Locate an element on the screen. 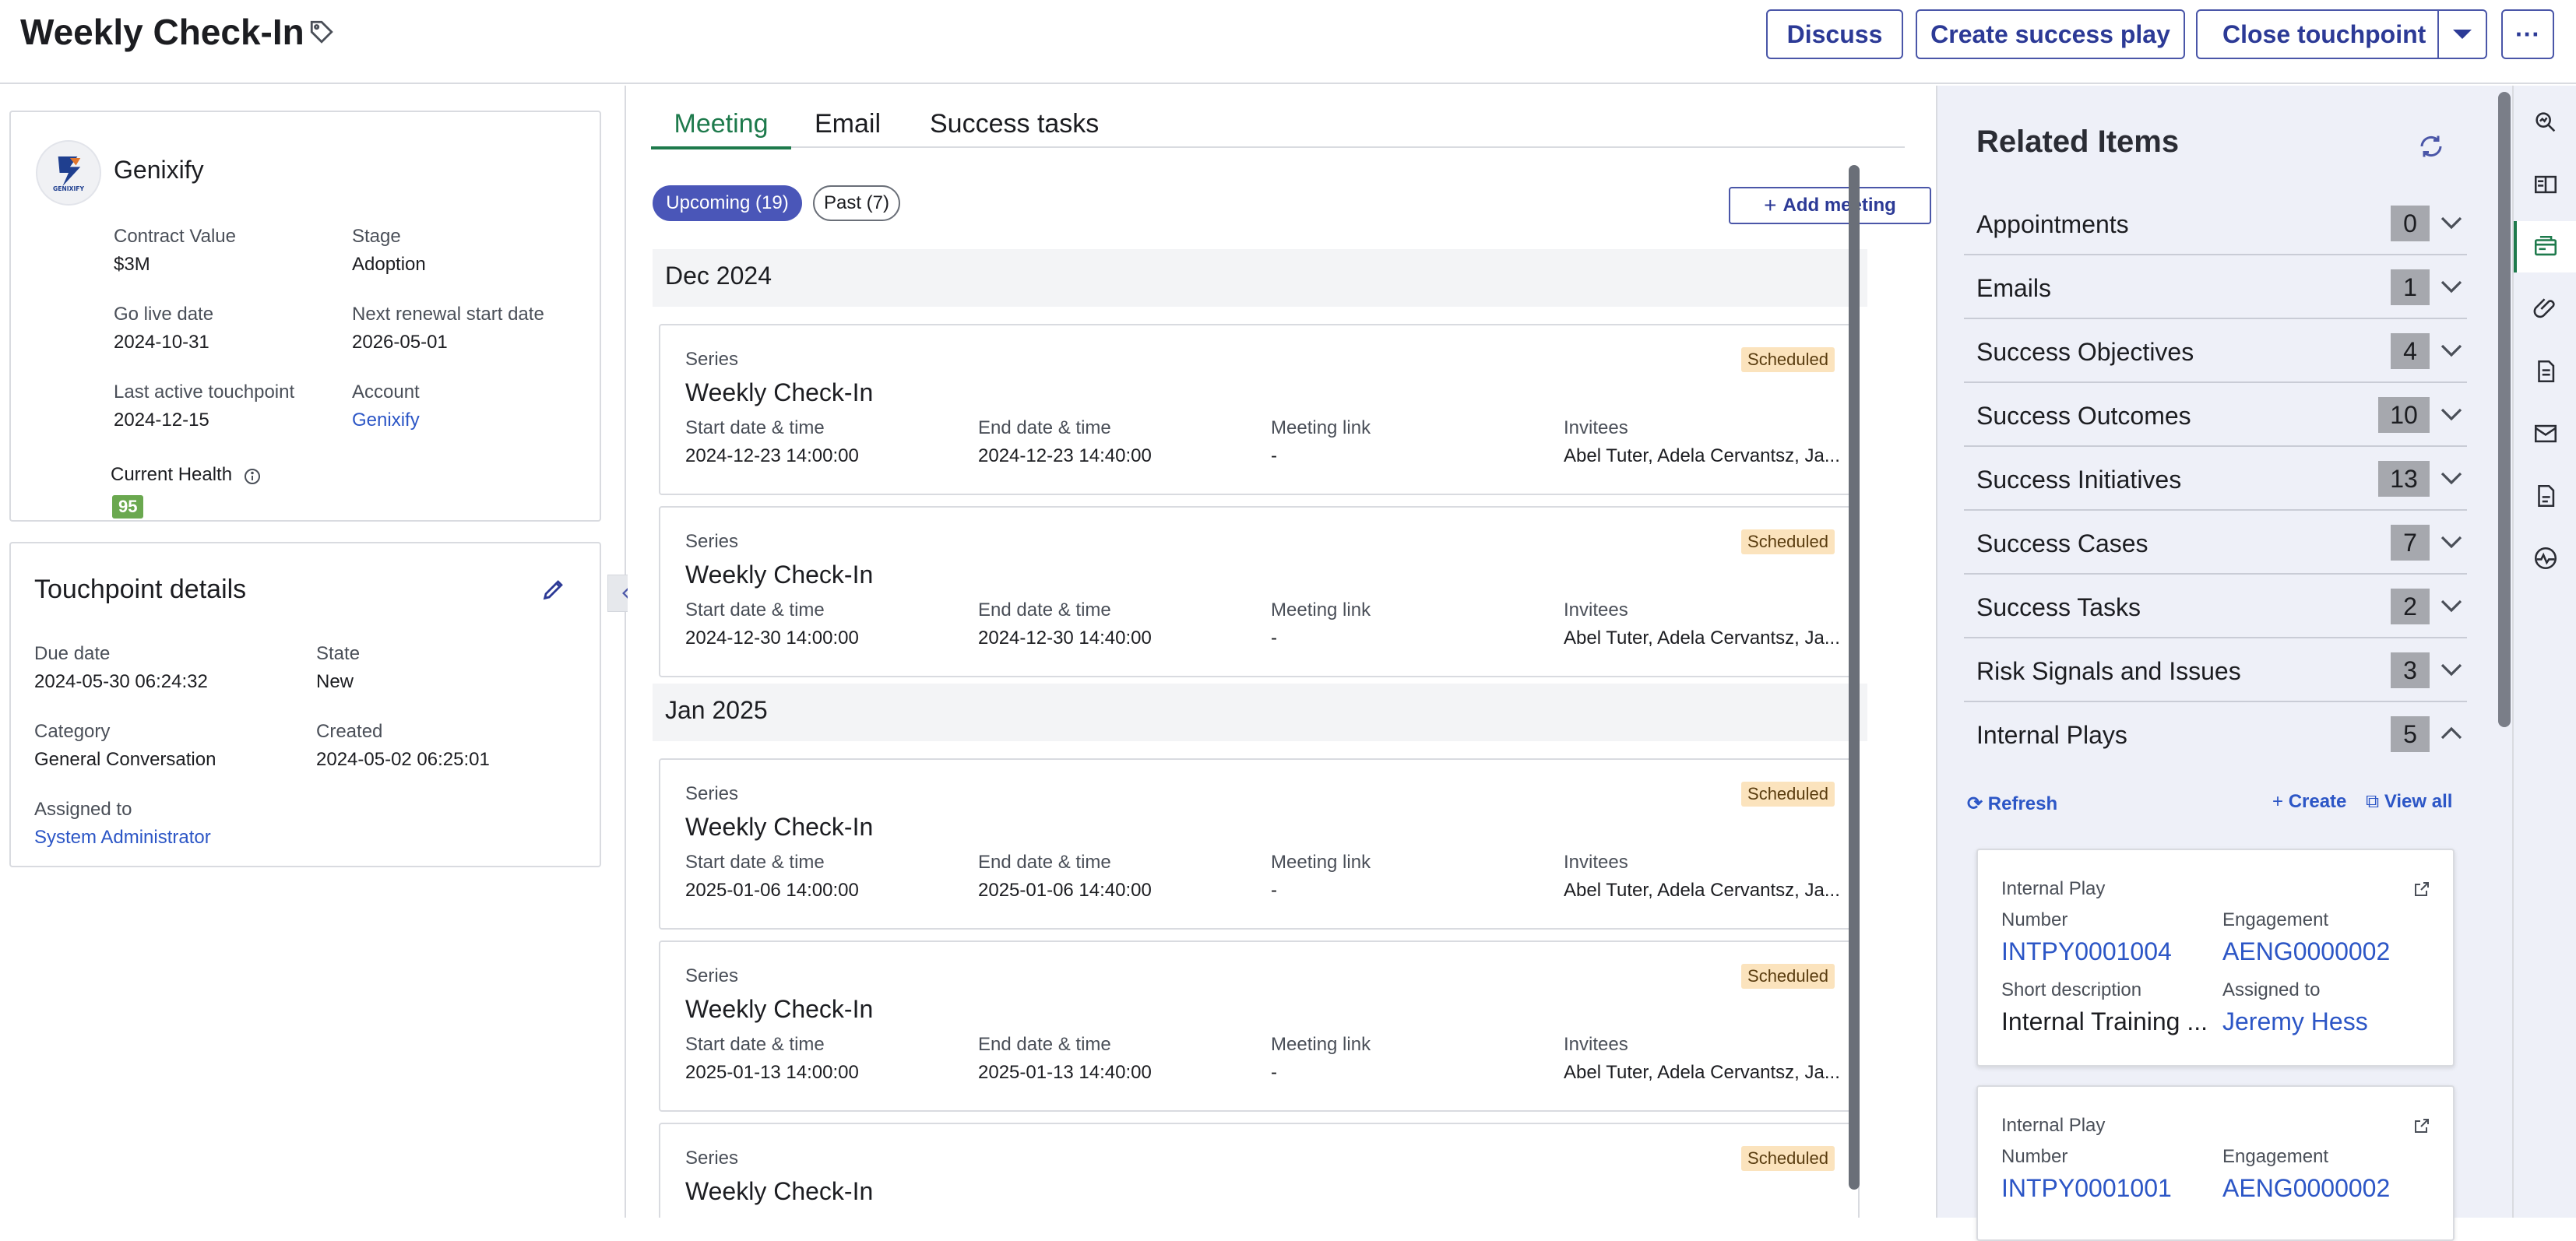 The height and width of the screenshot is (1241, 2576). related-item-label: Success Initiatives is located at coordinates (2079, 480).